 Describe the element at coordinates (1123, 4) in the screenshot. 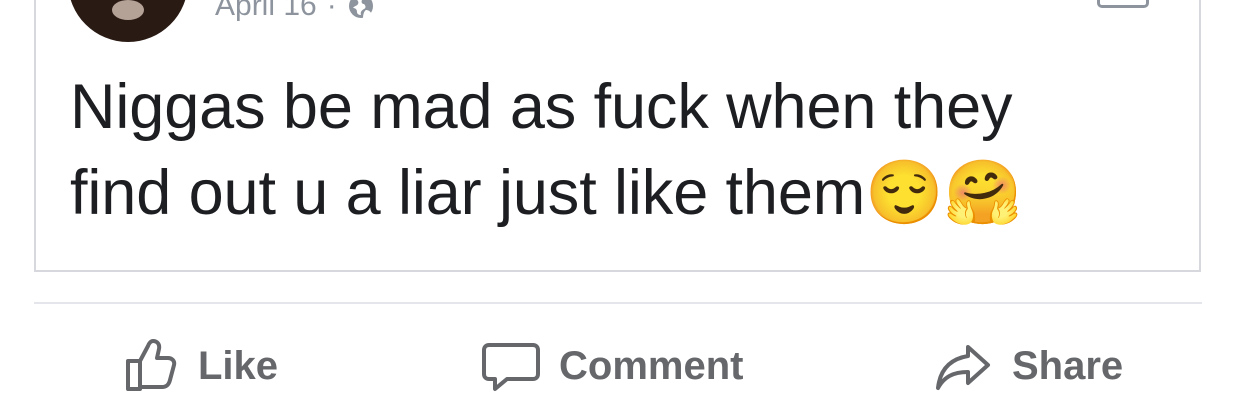

I see `post-menu-button` at that location.